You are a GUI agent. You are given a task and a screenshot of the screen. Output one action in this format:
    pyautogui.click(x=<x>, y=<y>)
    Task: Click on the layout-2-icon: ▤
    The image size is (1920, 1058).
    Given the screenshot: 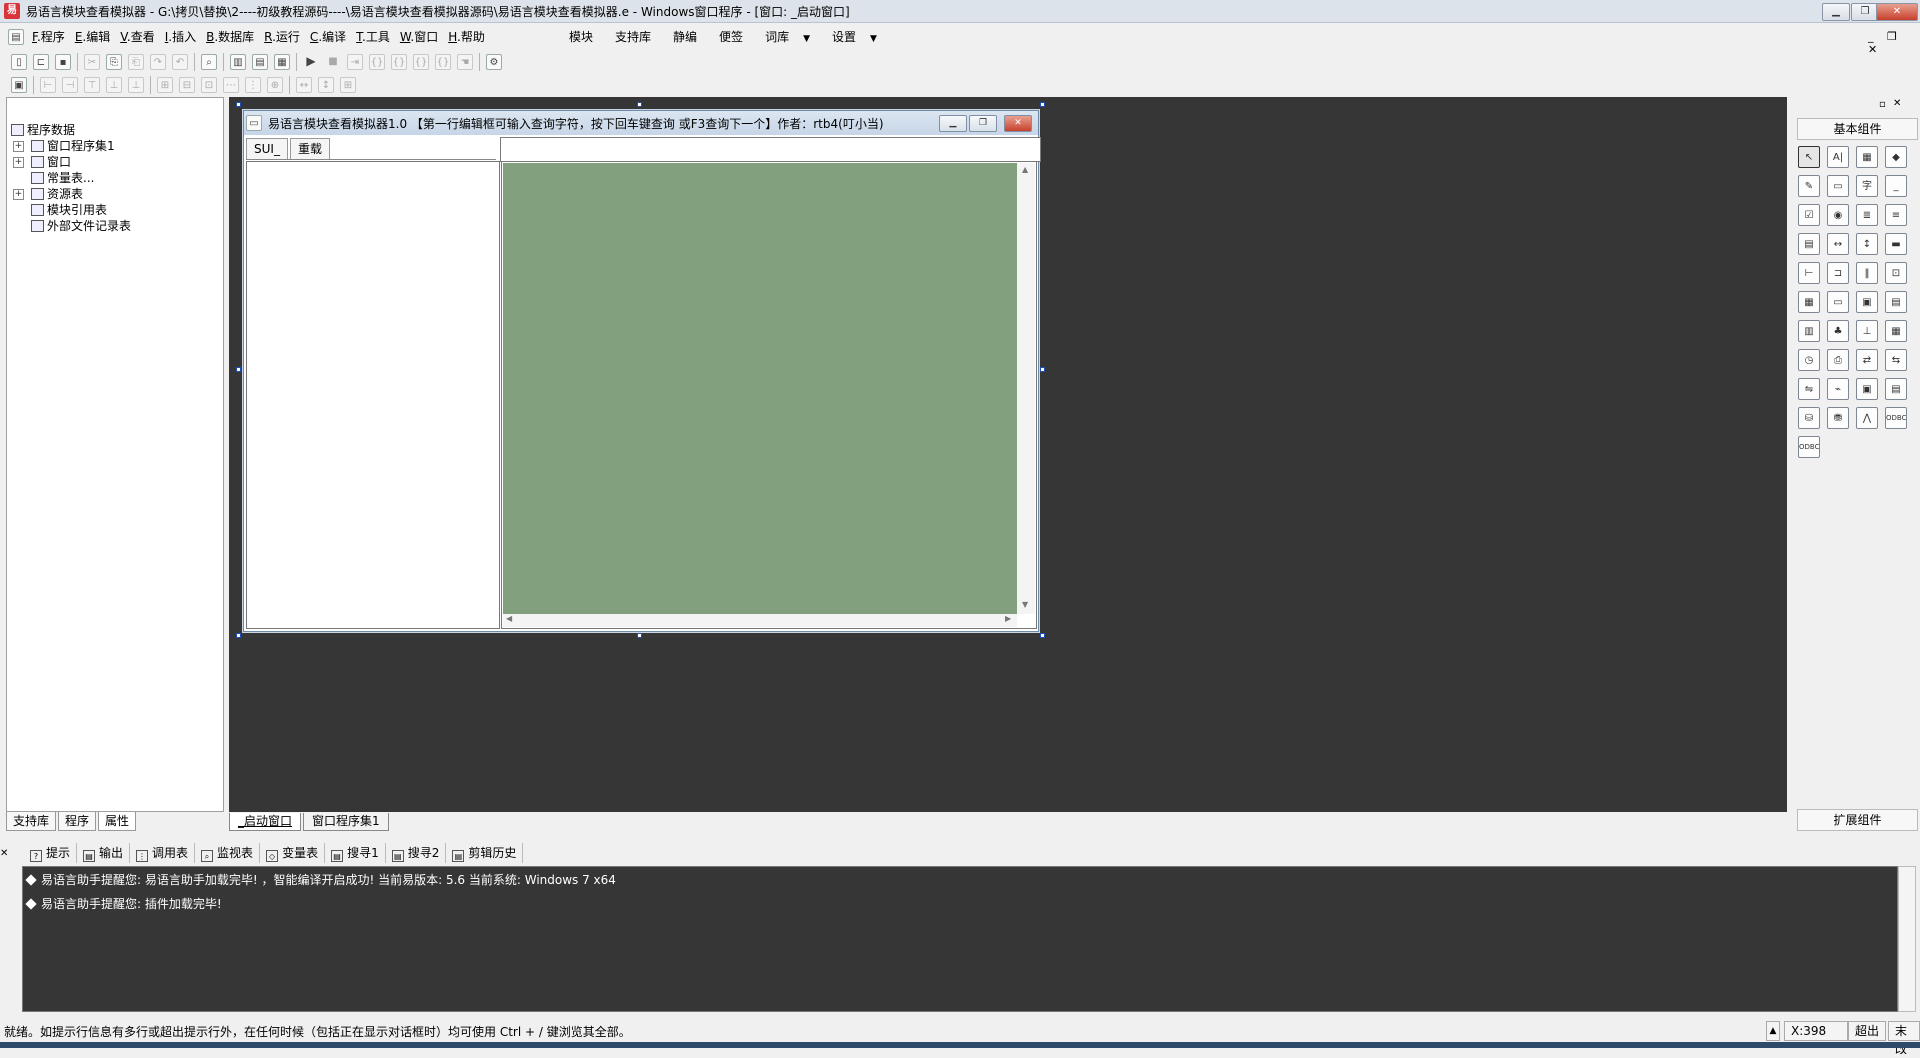 What is the action you would take?
    pyautogui.click(x=260, y=62)
    